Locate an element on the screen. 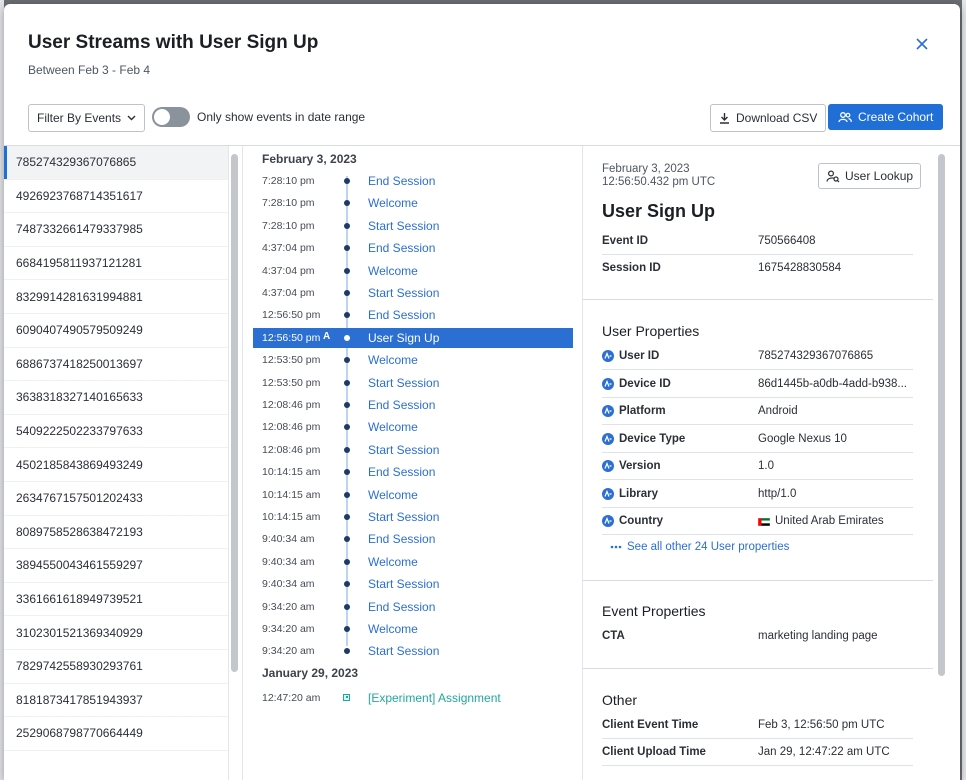 This screenshot has width=966, height=780. user-list-item: 8329914281631994881 is located at coordinates (116, 297).